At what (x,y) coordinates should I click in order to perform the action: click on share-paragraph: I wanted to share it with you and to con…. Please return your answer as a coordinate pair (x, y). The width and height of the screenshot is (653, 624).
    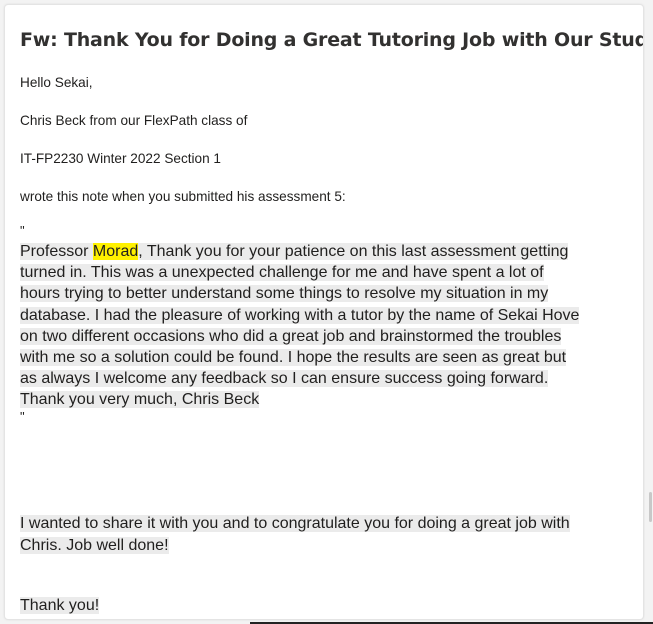
    Looking at the image, I should click on (330, 534).